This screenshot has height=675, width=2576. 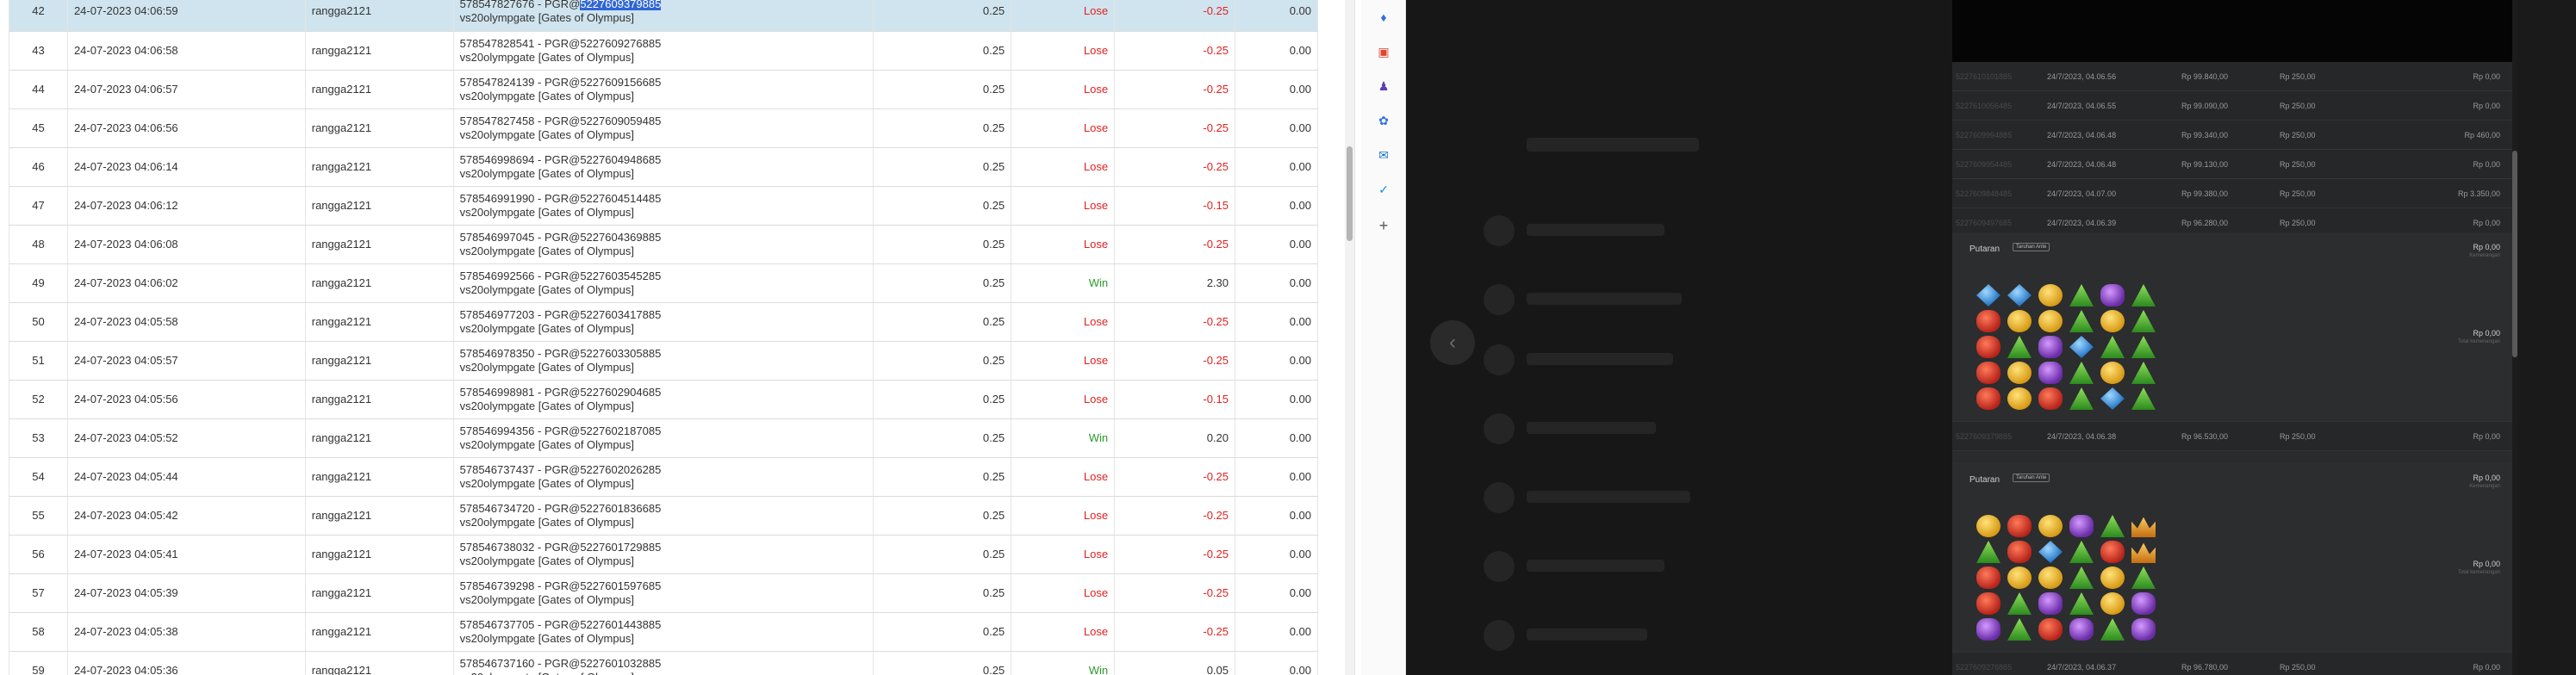 What do you see at coordinates (187, 206) in the screenshot?
I see `row-date: 24-07-2023 04:06:12` at bounding box center [187, 206].